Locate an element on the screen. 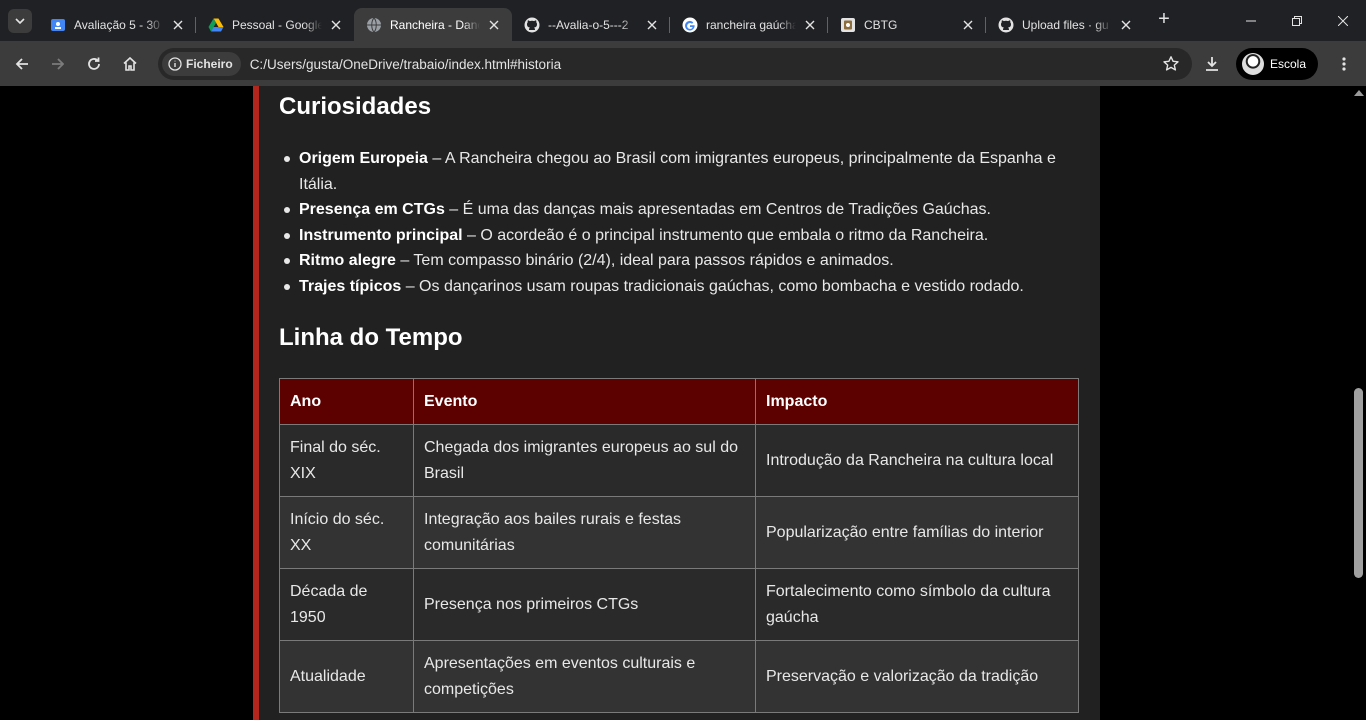 This screenshot has height=720, width=1366. site-chip-label: Ficheiro is located at coordinates (209, 64).